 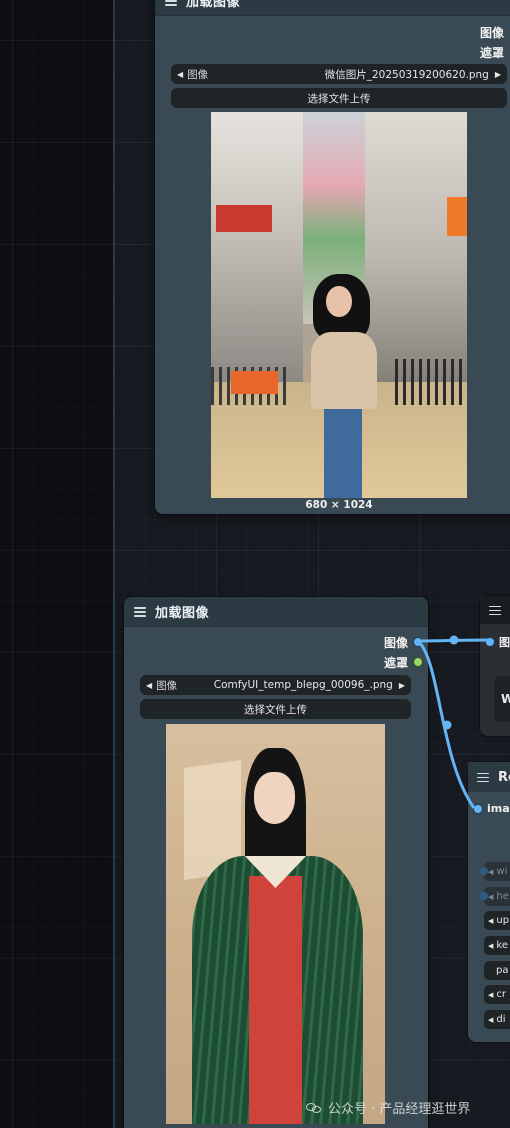 I want to click on node-header, so click(x=495, y=610).